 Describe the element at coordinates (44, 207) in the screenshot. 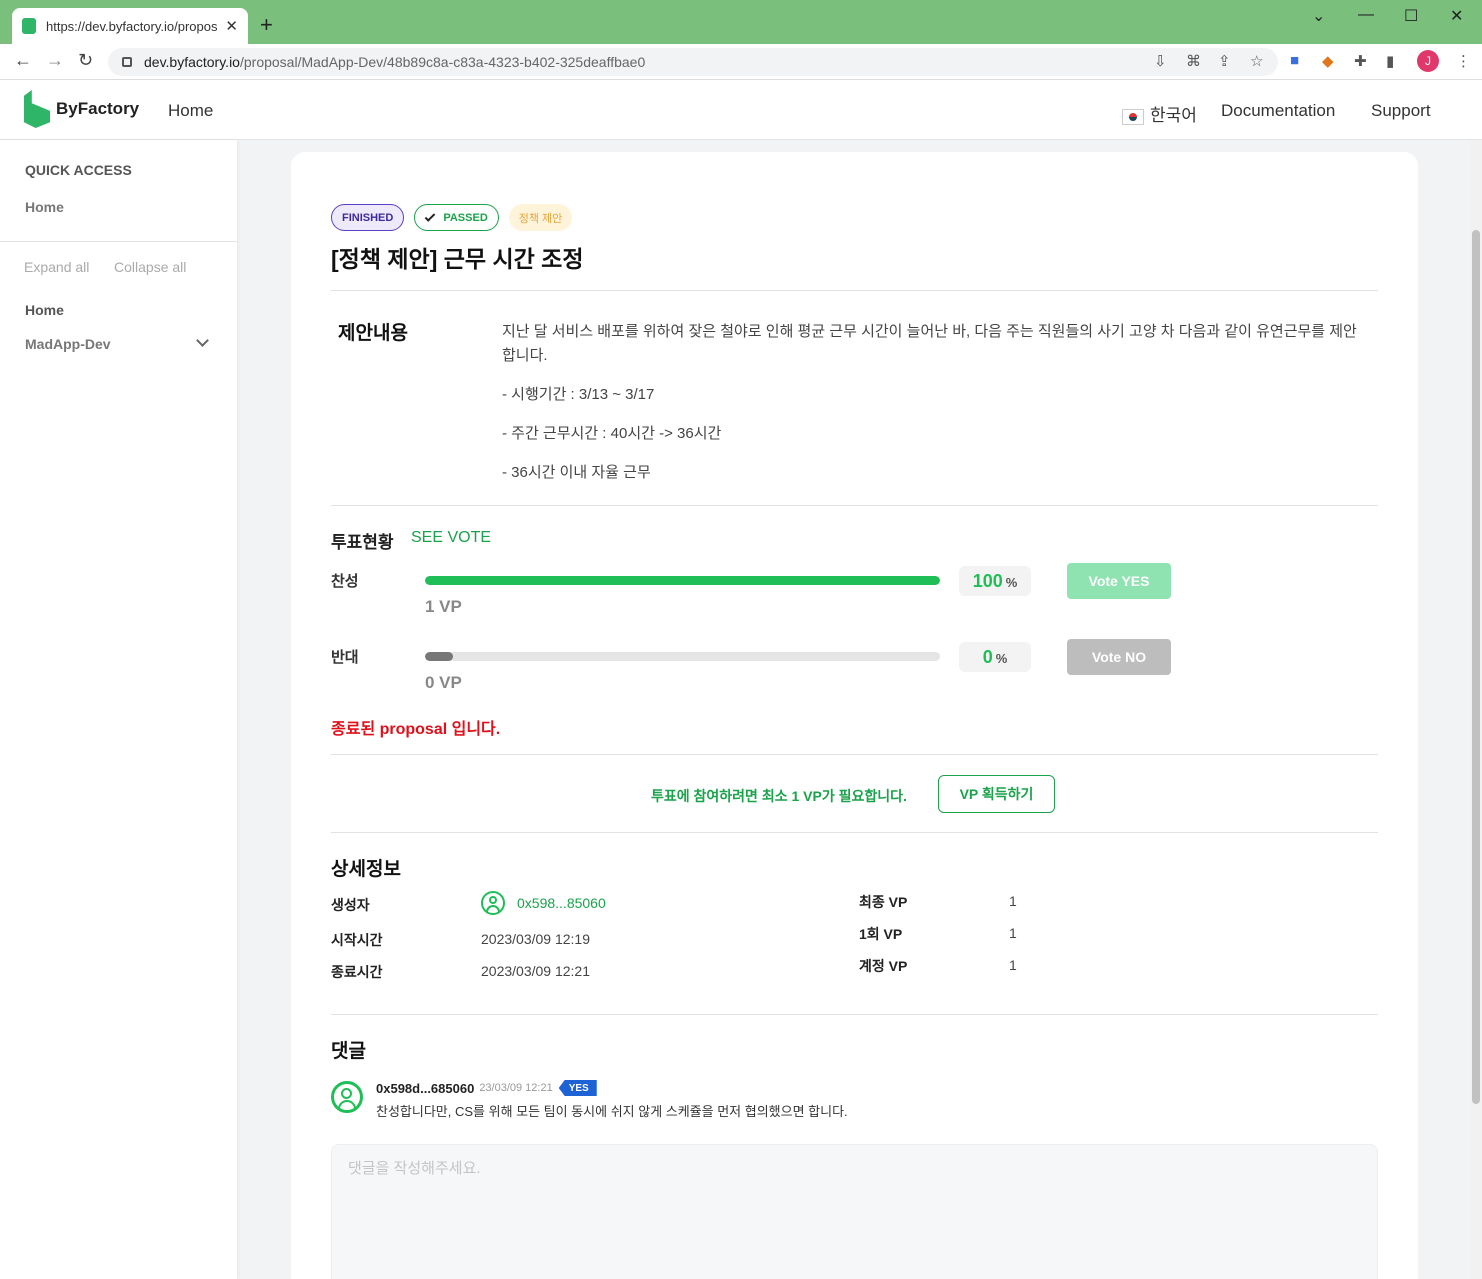

I see `quick-access-home: Home` at that location.